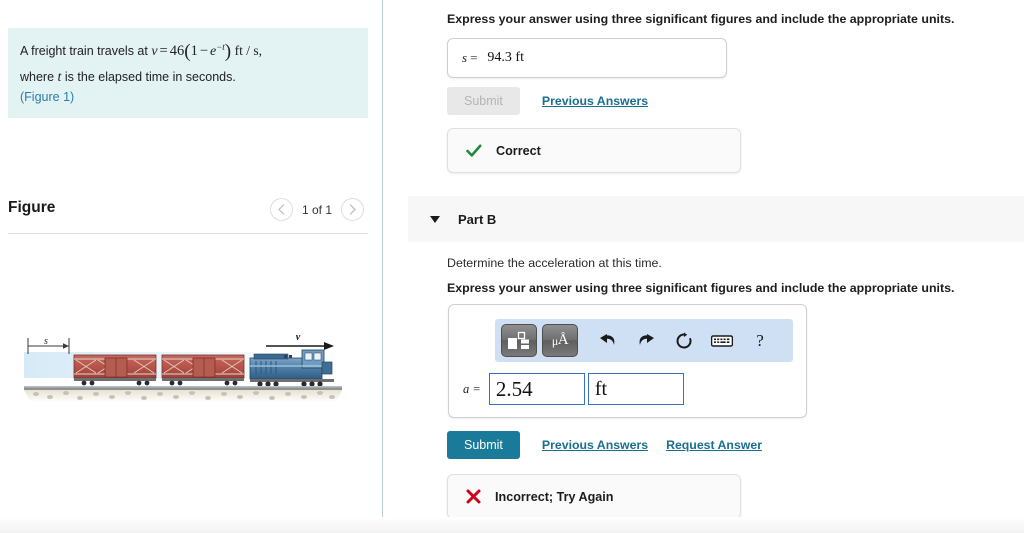  I want to click on part-a-answer-equals: =, so click(474, 57).